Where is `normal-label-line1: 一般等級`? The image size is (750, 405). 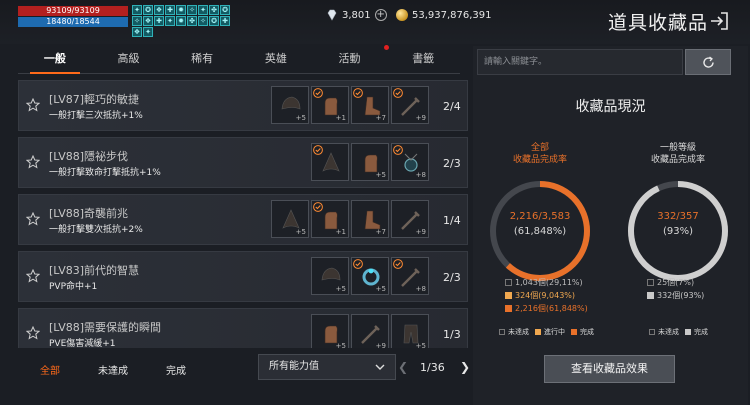
normal-label-line1: 一般等級 is located at coordinates (677, 148).